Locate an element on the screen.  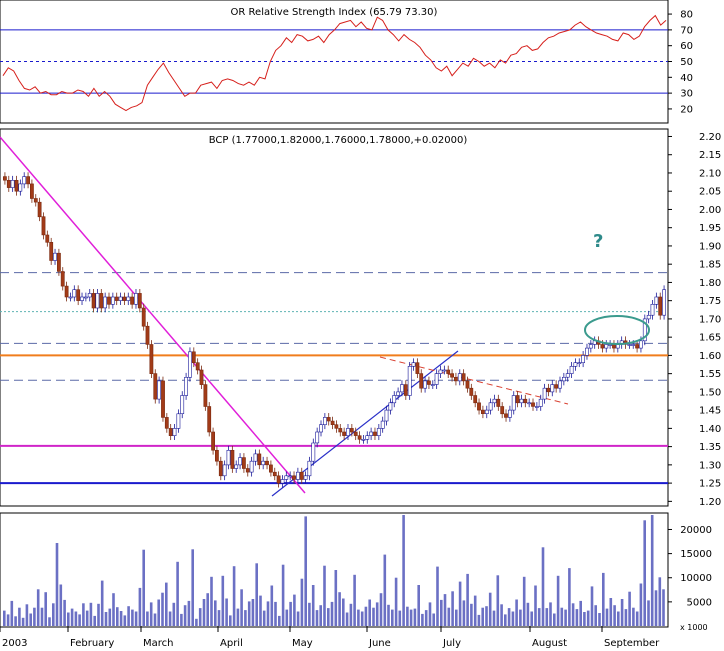
price-tick-label: 1.75 is located at coordinates (710, 301).